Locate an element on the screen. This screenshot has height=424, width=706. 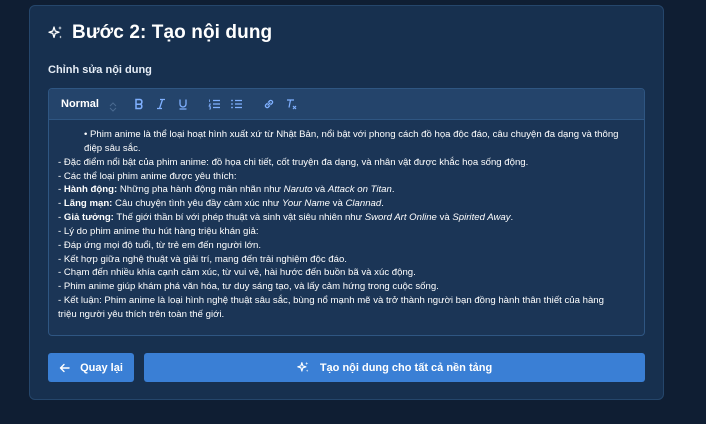
editor-label: Chỉnh sửa nội dung is located at coordinates (100, 70).